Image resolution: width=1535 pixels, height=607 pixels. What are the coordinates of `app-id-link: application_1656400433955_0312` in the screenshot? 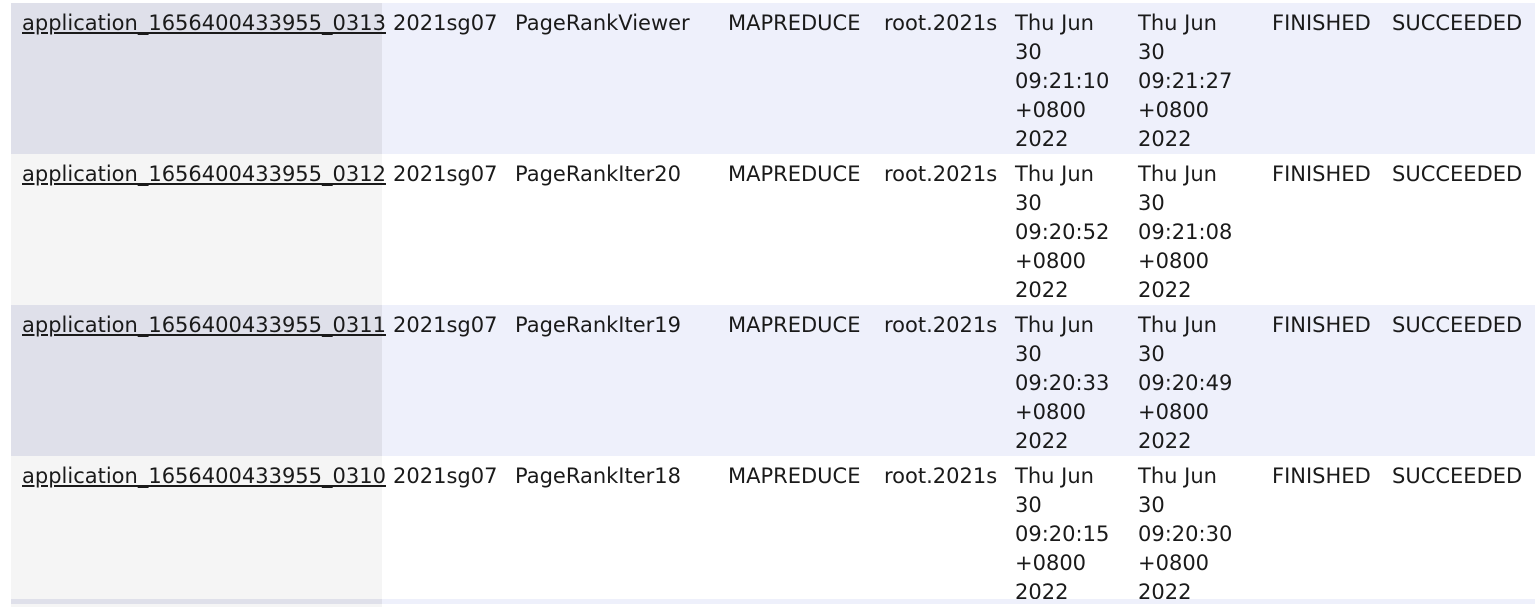 It's located at (204, 174).